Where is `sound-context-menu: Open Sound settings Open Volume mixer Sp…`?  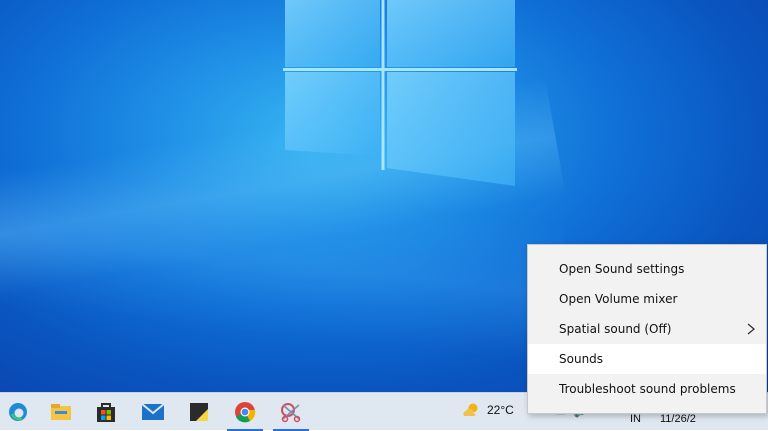
sound-context-menu: Open Sound settings Open Volume mixer Sp… is located at coordinates (647, 329).